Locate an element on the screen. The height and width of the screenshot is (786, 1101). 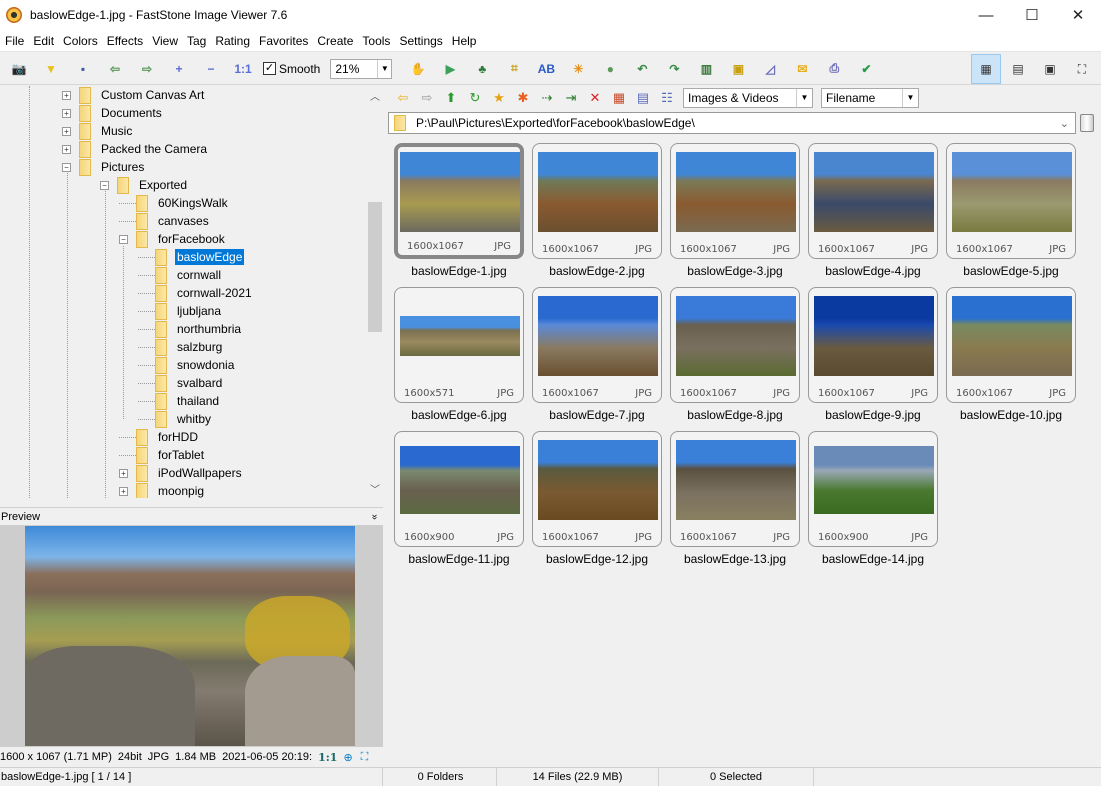
acquire-camera-icon: 📷 is located at coordinates (19, 69).